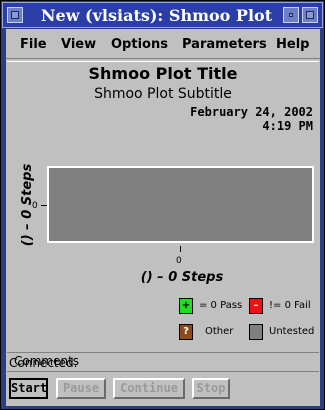  What do you see at coordinates (139, 45) in the screenshot?
I see `menu-options: Options` at bounding box center [139, 45].